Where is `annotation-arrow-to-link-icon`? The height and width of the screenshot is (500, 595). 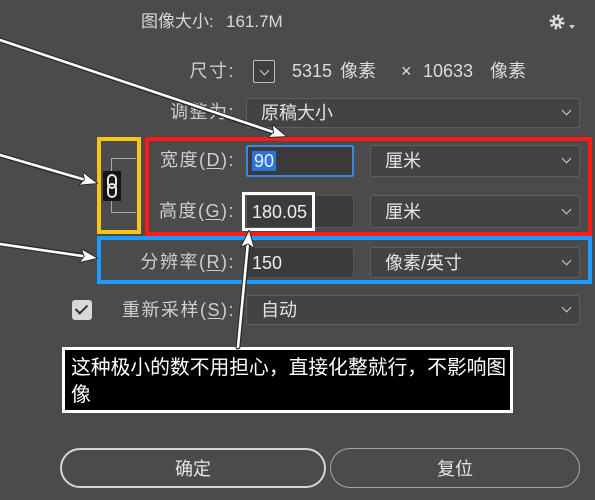
annotation-arrow-to-link-icon is located at coordinates (48, 167).